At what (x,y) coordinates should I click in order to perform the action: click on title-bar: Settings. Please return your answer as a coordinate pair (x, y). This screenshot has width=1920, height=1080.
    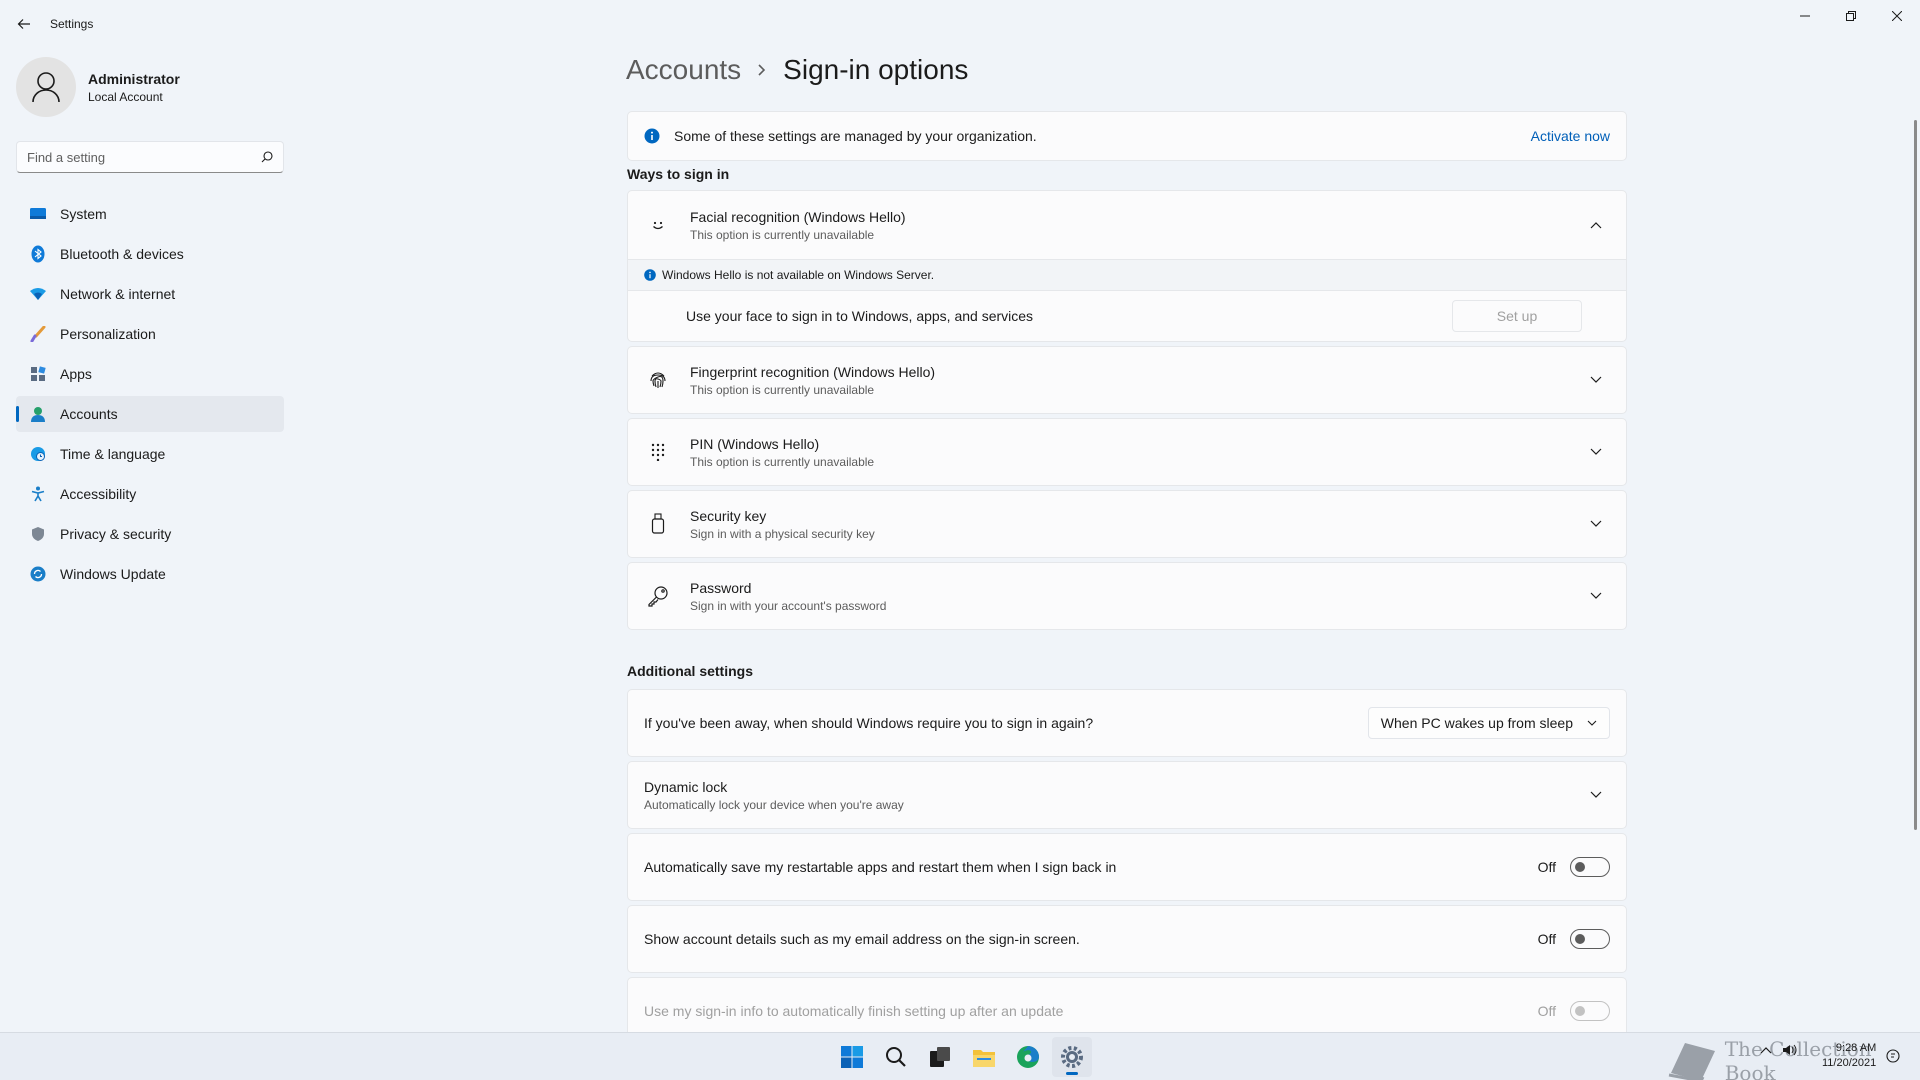
    Looking at the image, I should click on (960, 24).